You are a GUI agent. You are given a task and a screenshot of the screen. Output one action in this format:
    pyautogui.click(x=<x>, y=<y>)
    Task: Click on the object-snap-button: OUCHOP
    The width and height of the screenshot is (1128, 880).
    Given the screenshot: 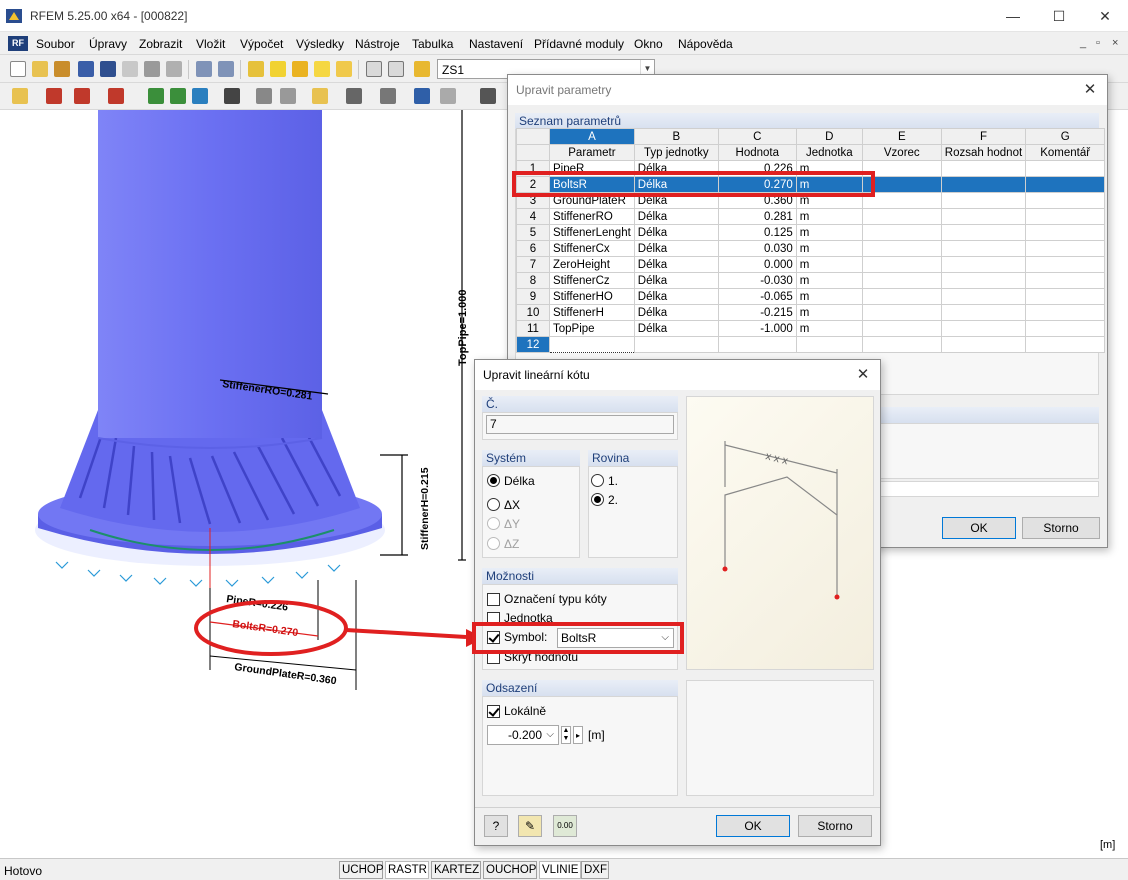 What is the action you would take?
    pyautogui.click(x=510, y=870)
    